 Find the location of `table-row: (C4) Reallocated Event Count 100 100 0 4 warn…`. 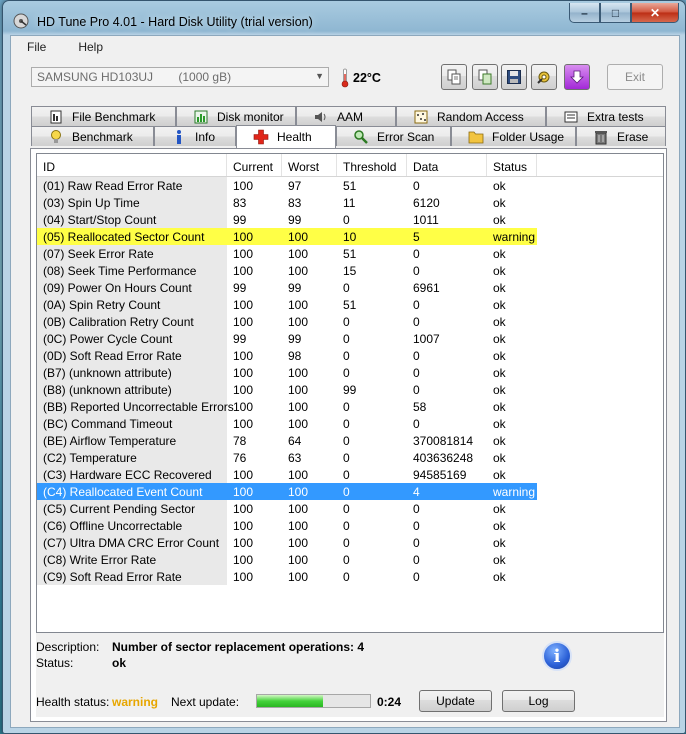

table-row: (C4) Reallocated Event Count 100 100 0 4 warn… is located at coordinates (350, 491).